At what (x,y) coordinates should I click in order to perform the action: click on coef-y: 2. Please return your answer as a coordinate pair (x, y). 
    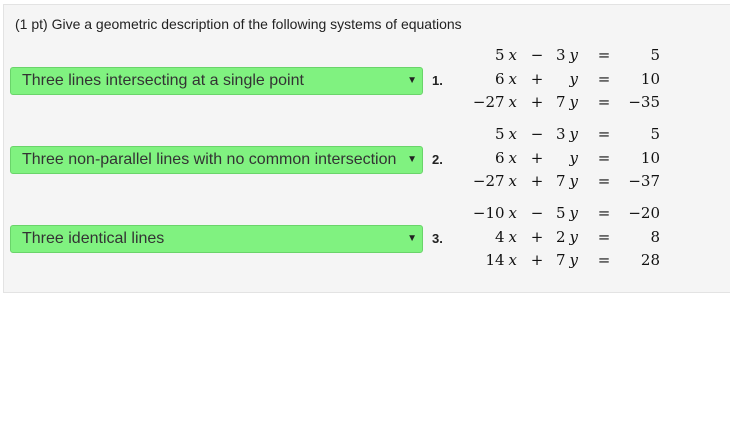
    Looking at the image, I should click on (560, 236).